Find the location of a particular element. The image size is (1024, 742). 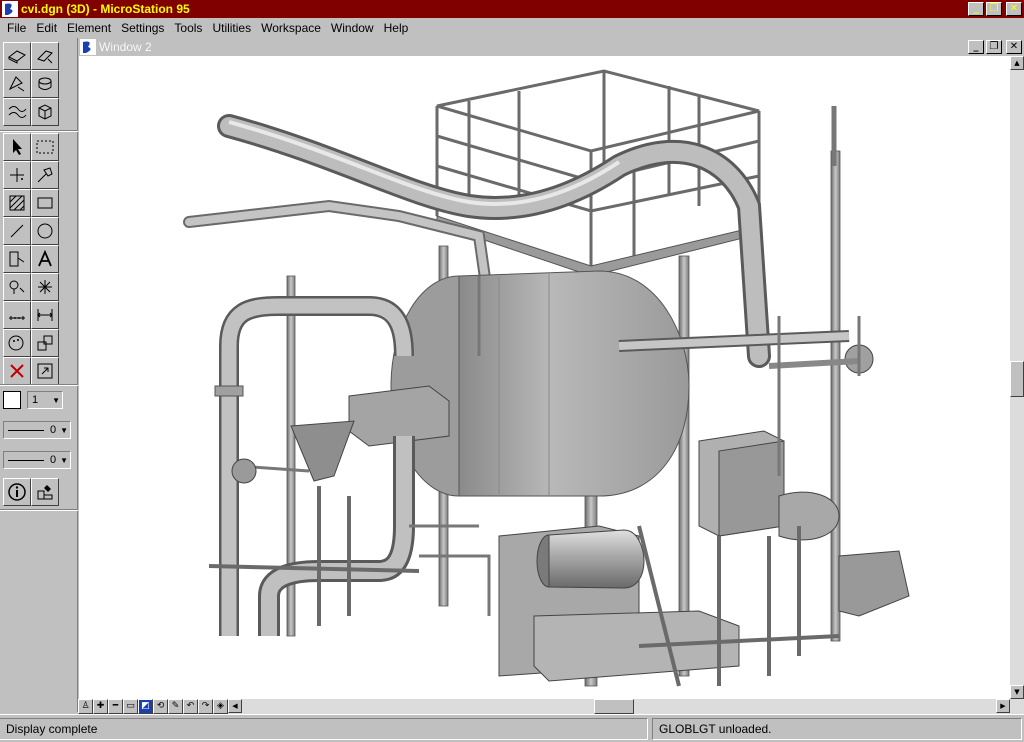

rectangle-icon is located at coordinates (45, 203).